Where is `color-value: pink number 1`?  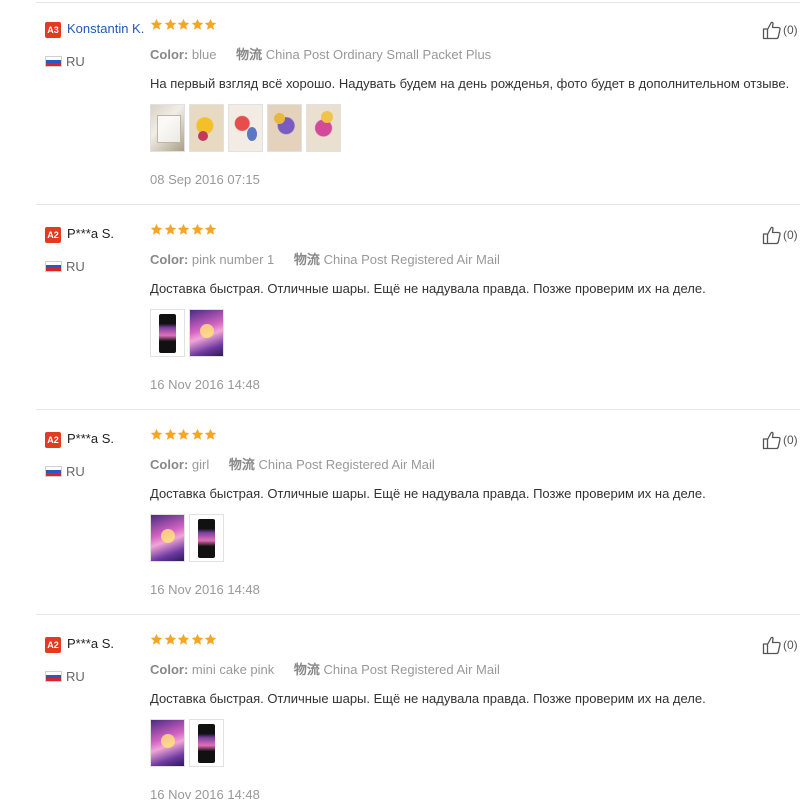 color-value: pink number 1 is located at coordinates (233, 259).